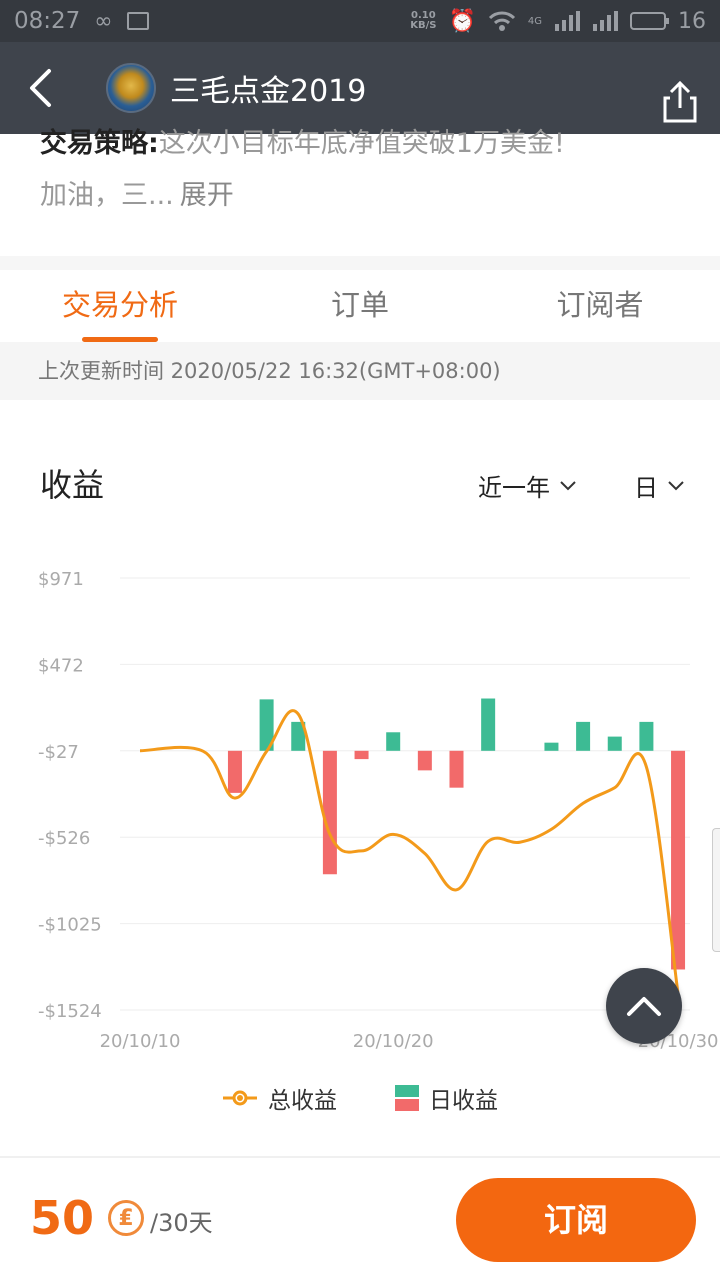 This screenshot has width=720, height=1280. What do you see at coordinates (61, 665) in the screenshot?
I see `y-tick-label: $472` at bounding box center [61, 665].